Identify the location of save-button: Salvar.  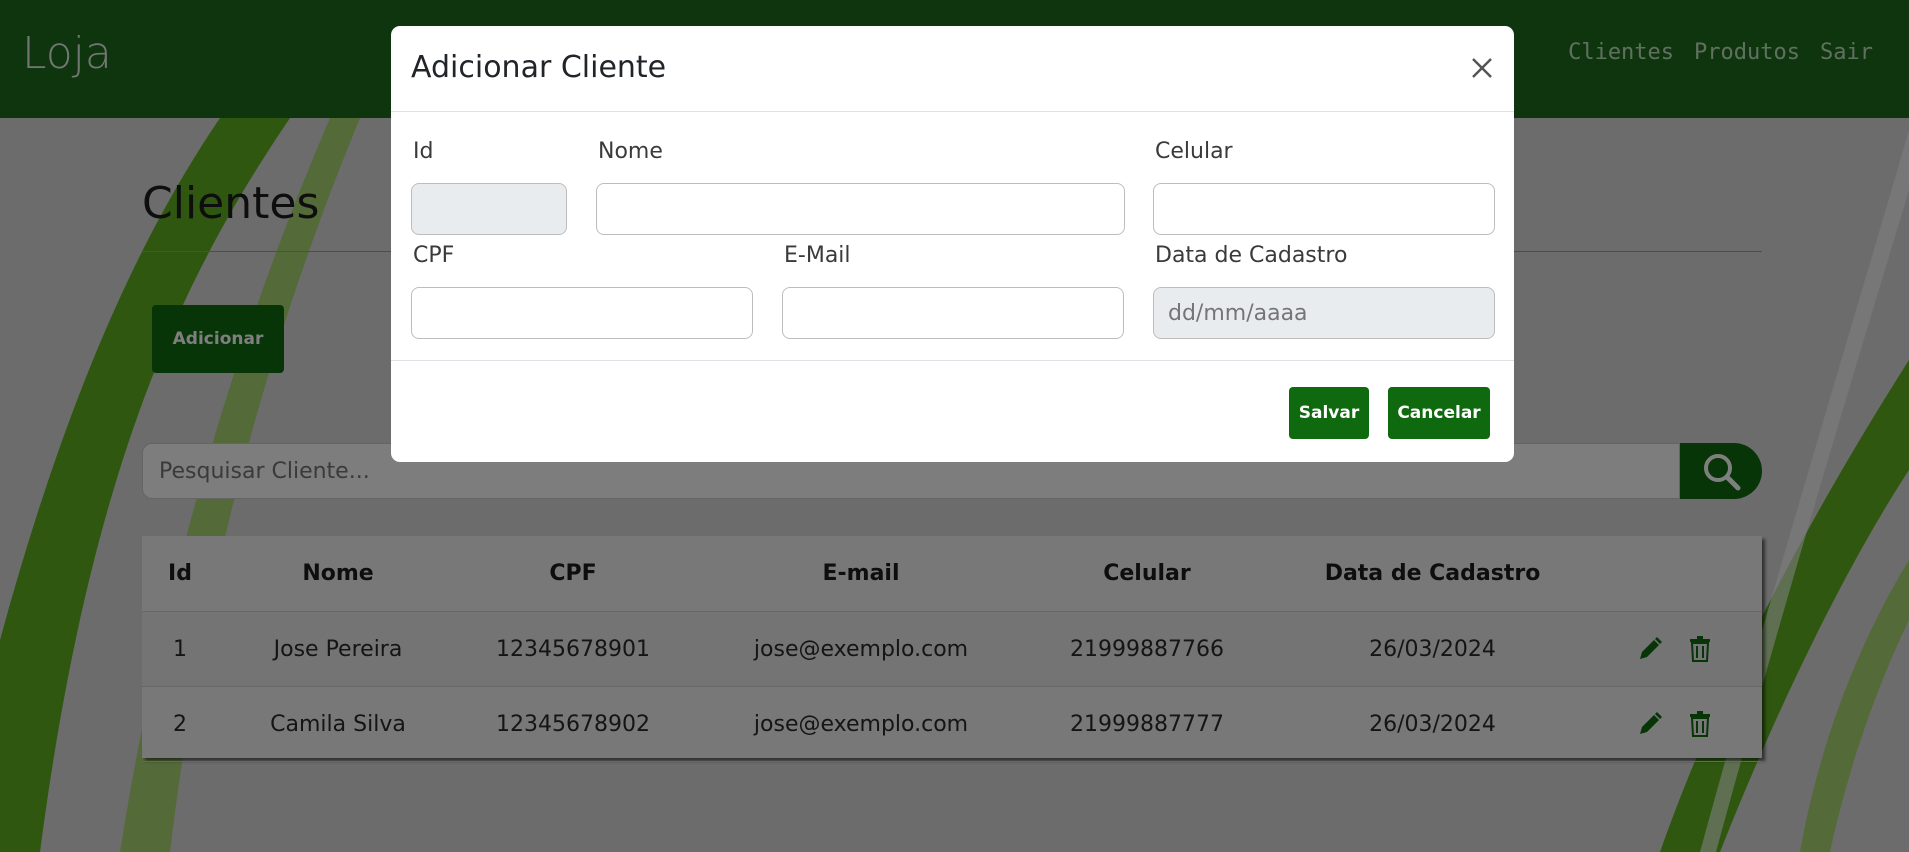
(1329, 413).